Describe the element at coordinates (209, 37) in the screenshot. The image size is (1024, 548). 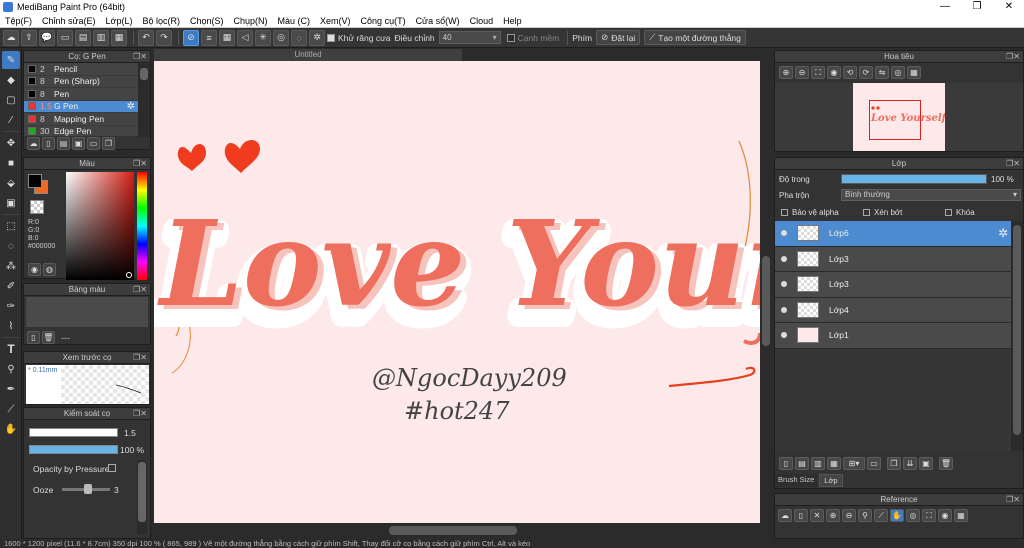
I see `snap-parallel-icon: ≡` at that location.